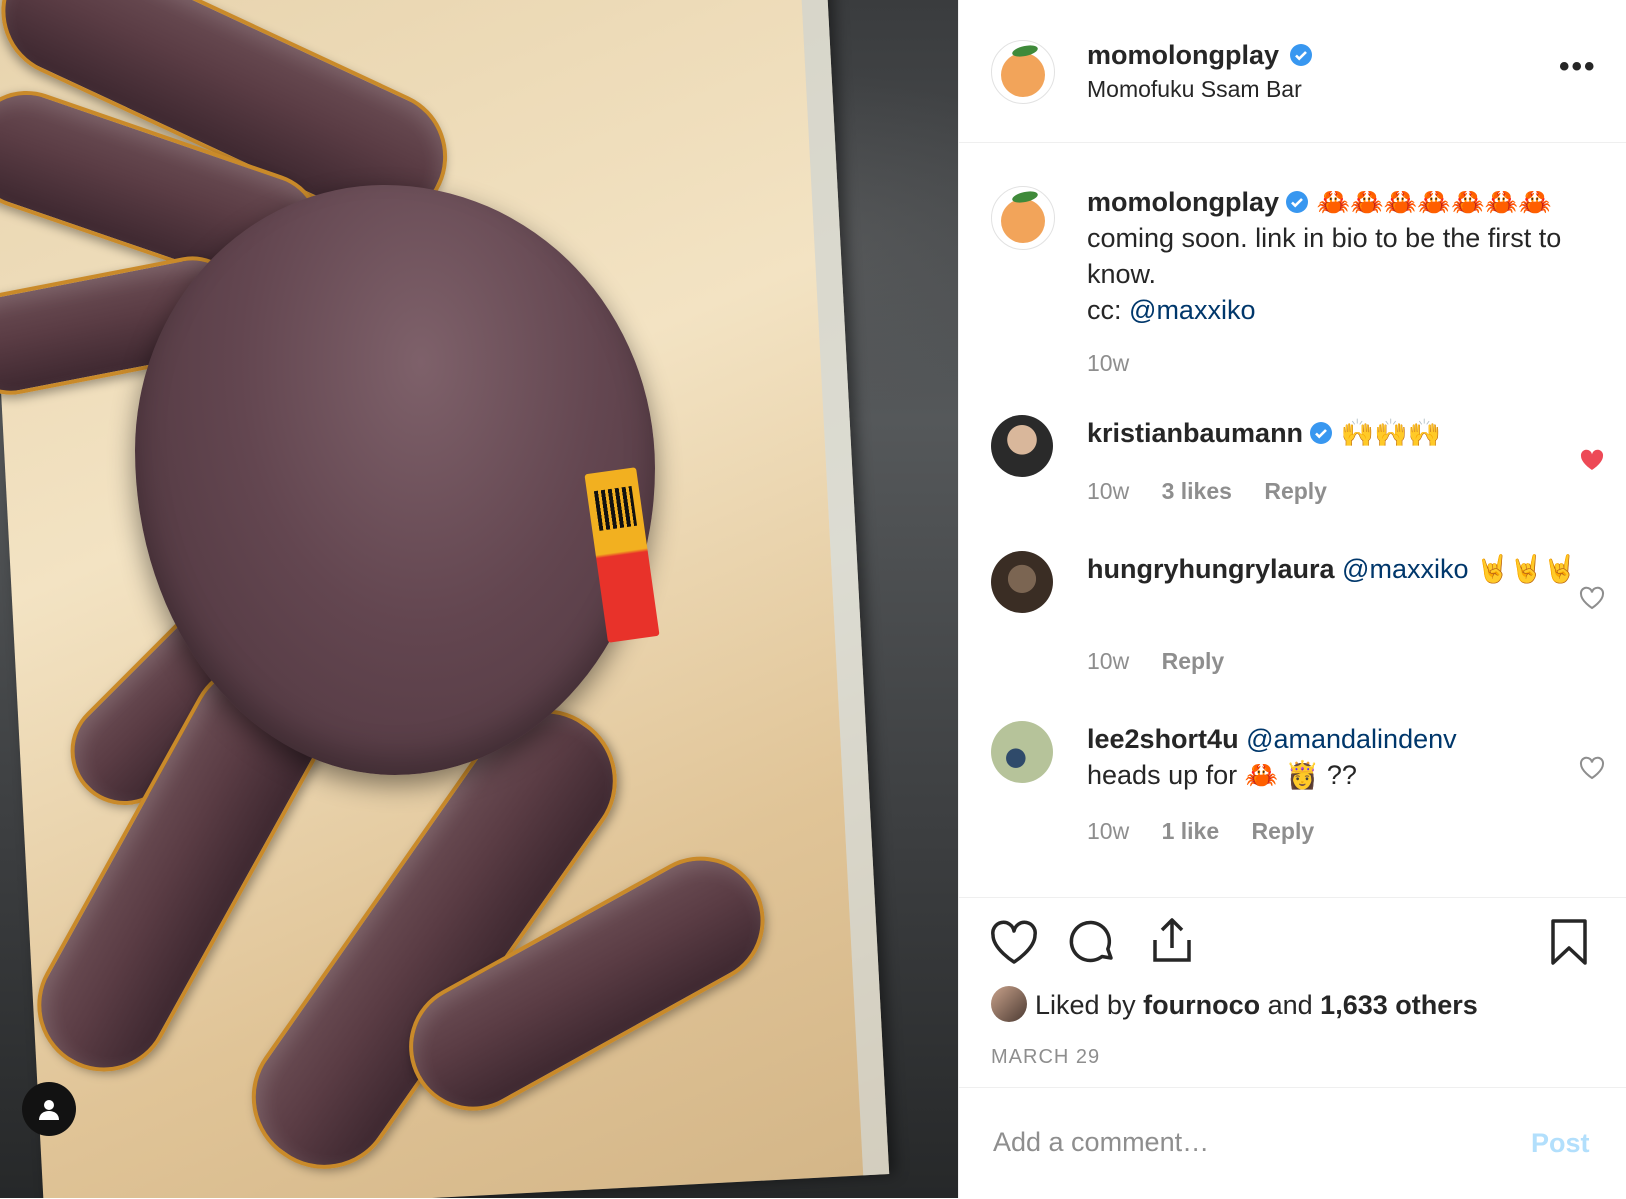 The width and height of the screenshot is (1626, 1199). Describe the element at coordinates (1592, 460) in the screenshot. I see `comment-liked-heart-icon` at that location.